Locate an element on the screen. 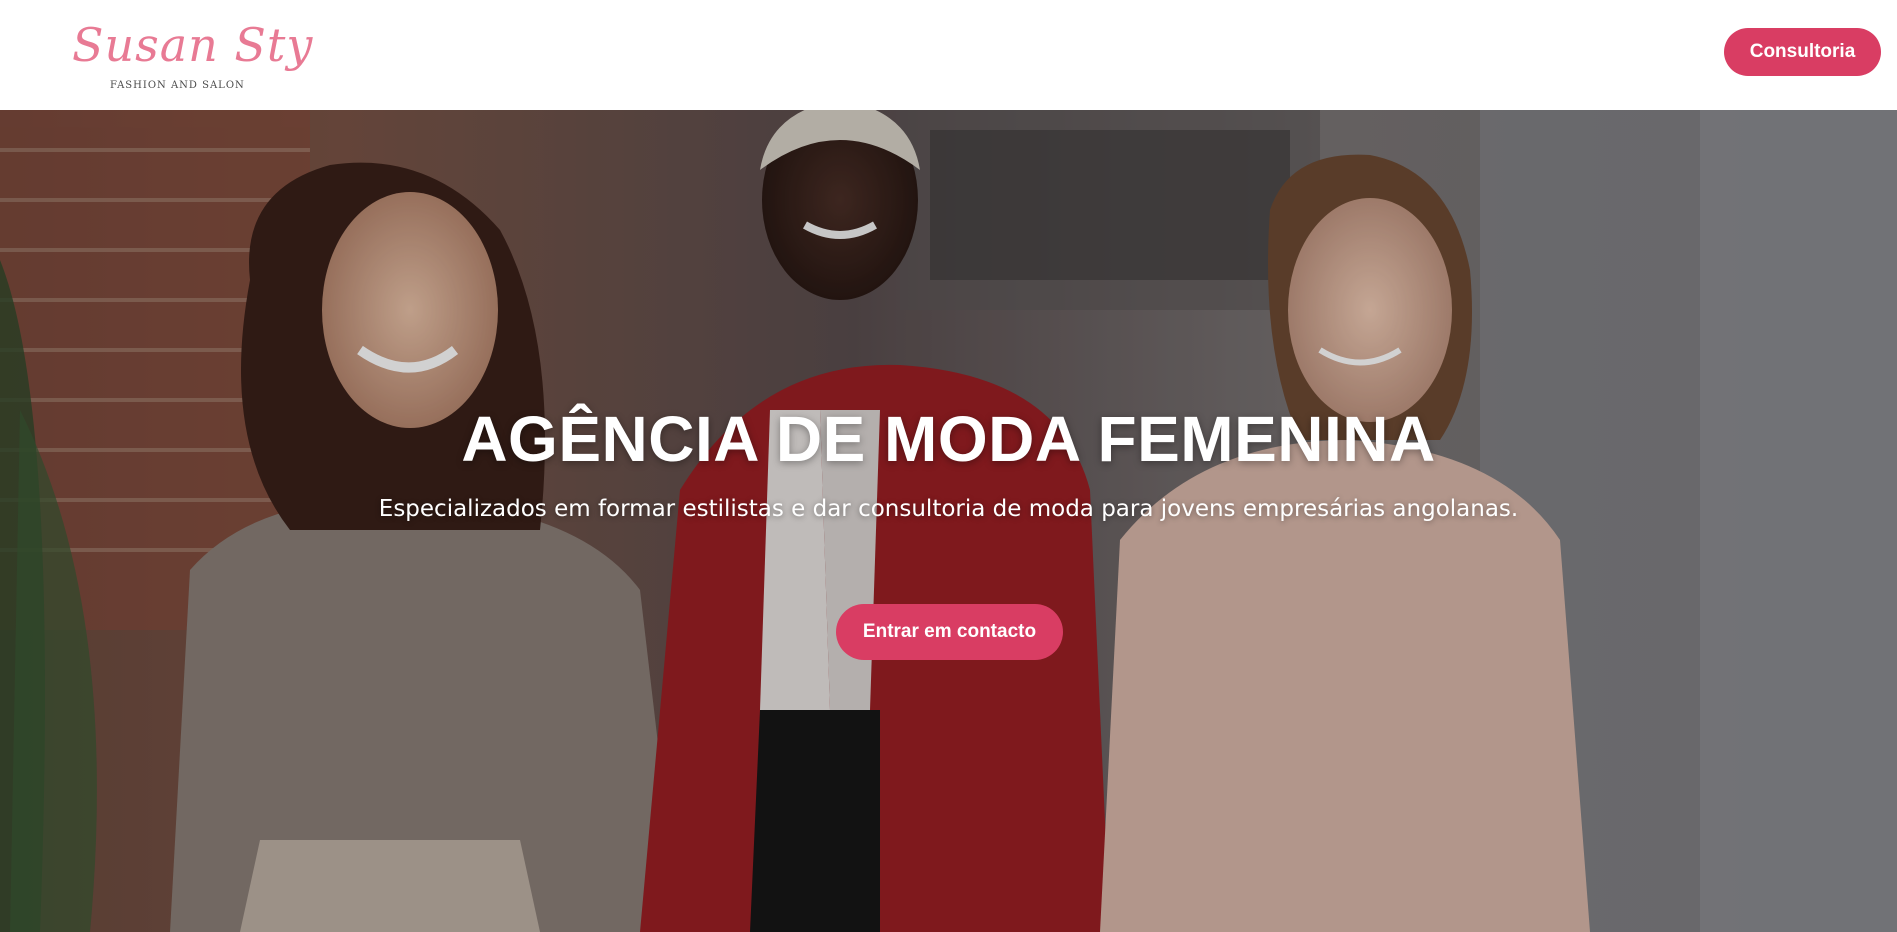 The image size is (1897, 932). brand-logo: Susan Sty FASHION AND SALON is located at coordinates (191, 55).